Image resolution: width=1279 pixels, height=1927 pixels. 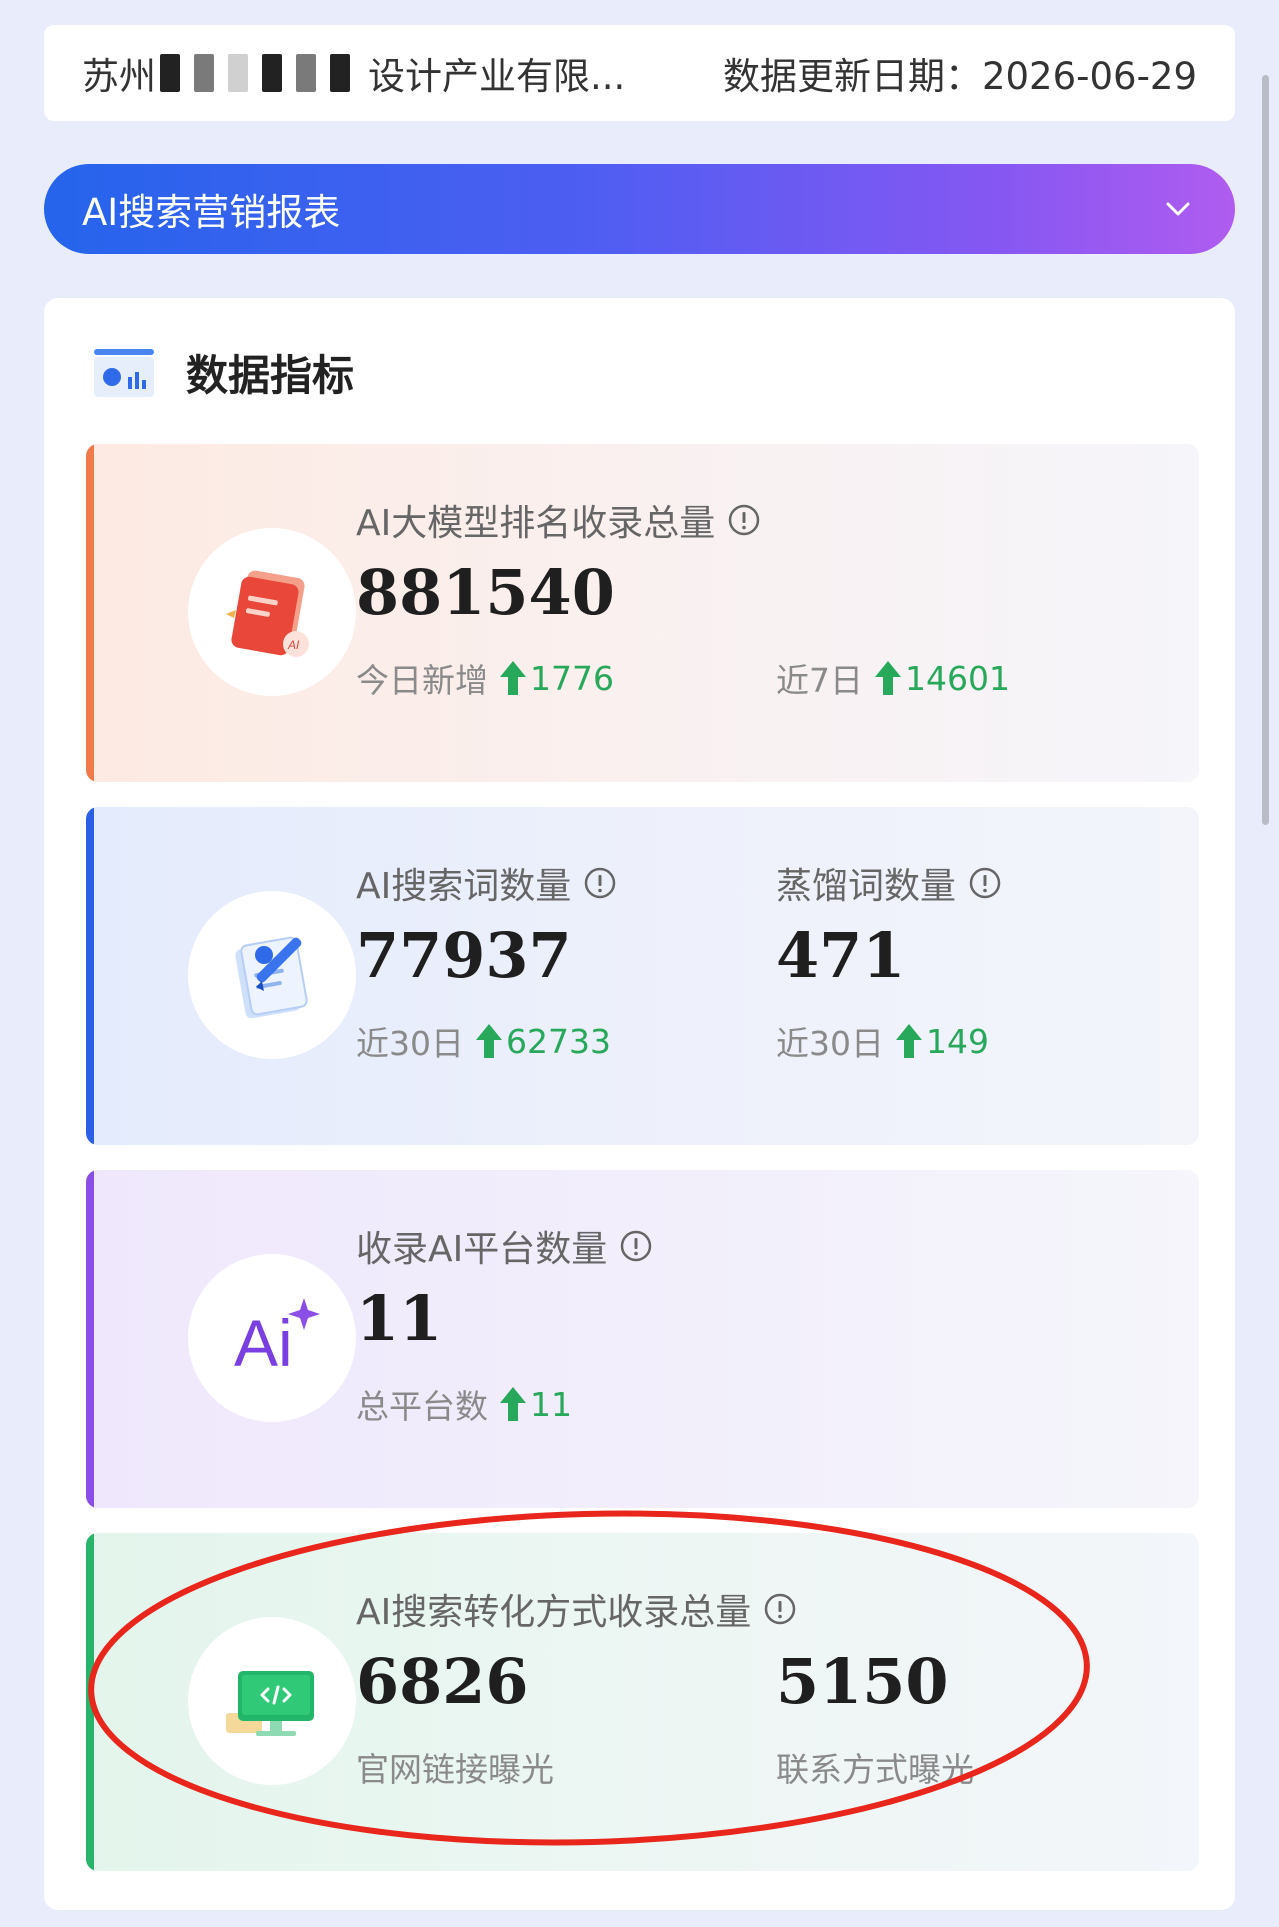 I want to click on metric-caption: 联系方式曝光, so click(x=875, y=1769).